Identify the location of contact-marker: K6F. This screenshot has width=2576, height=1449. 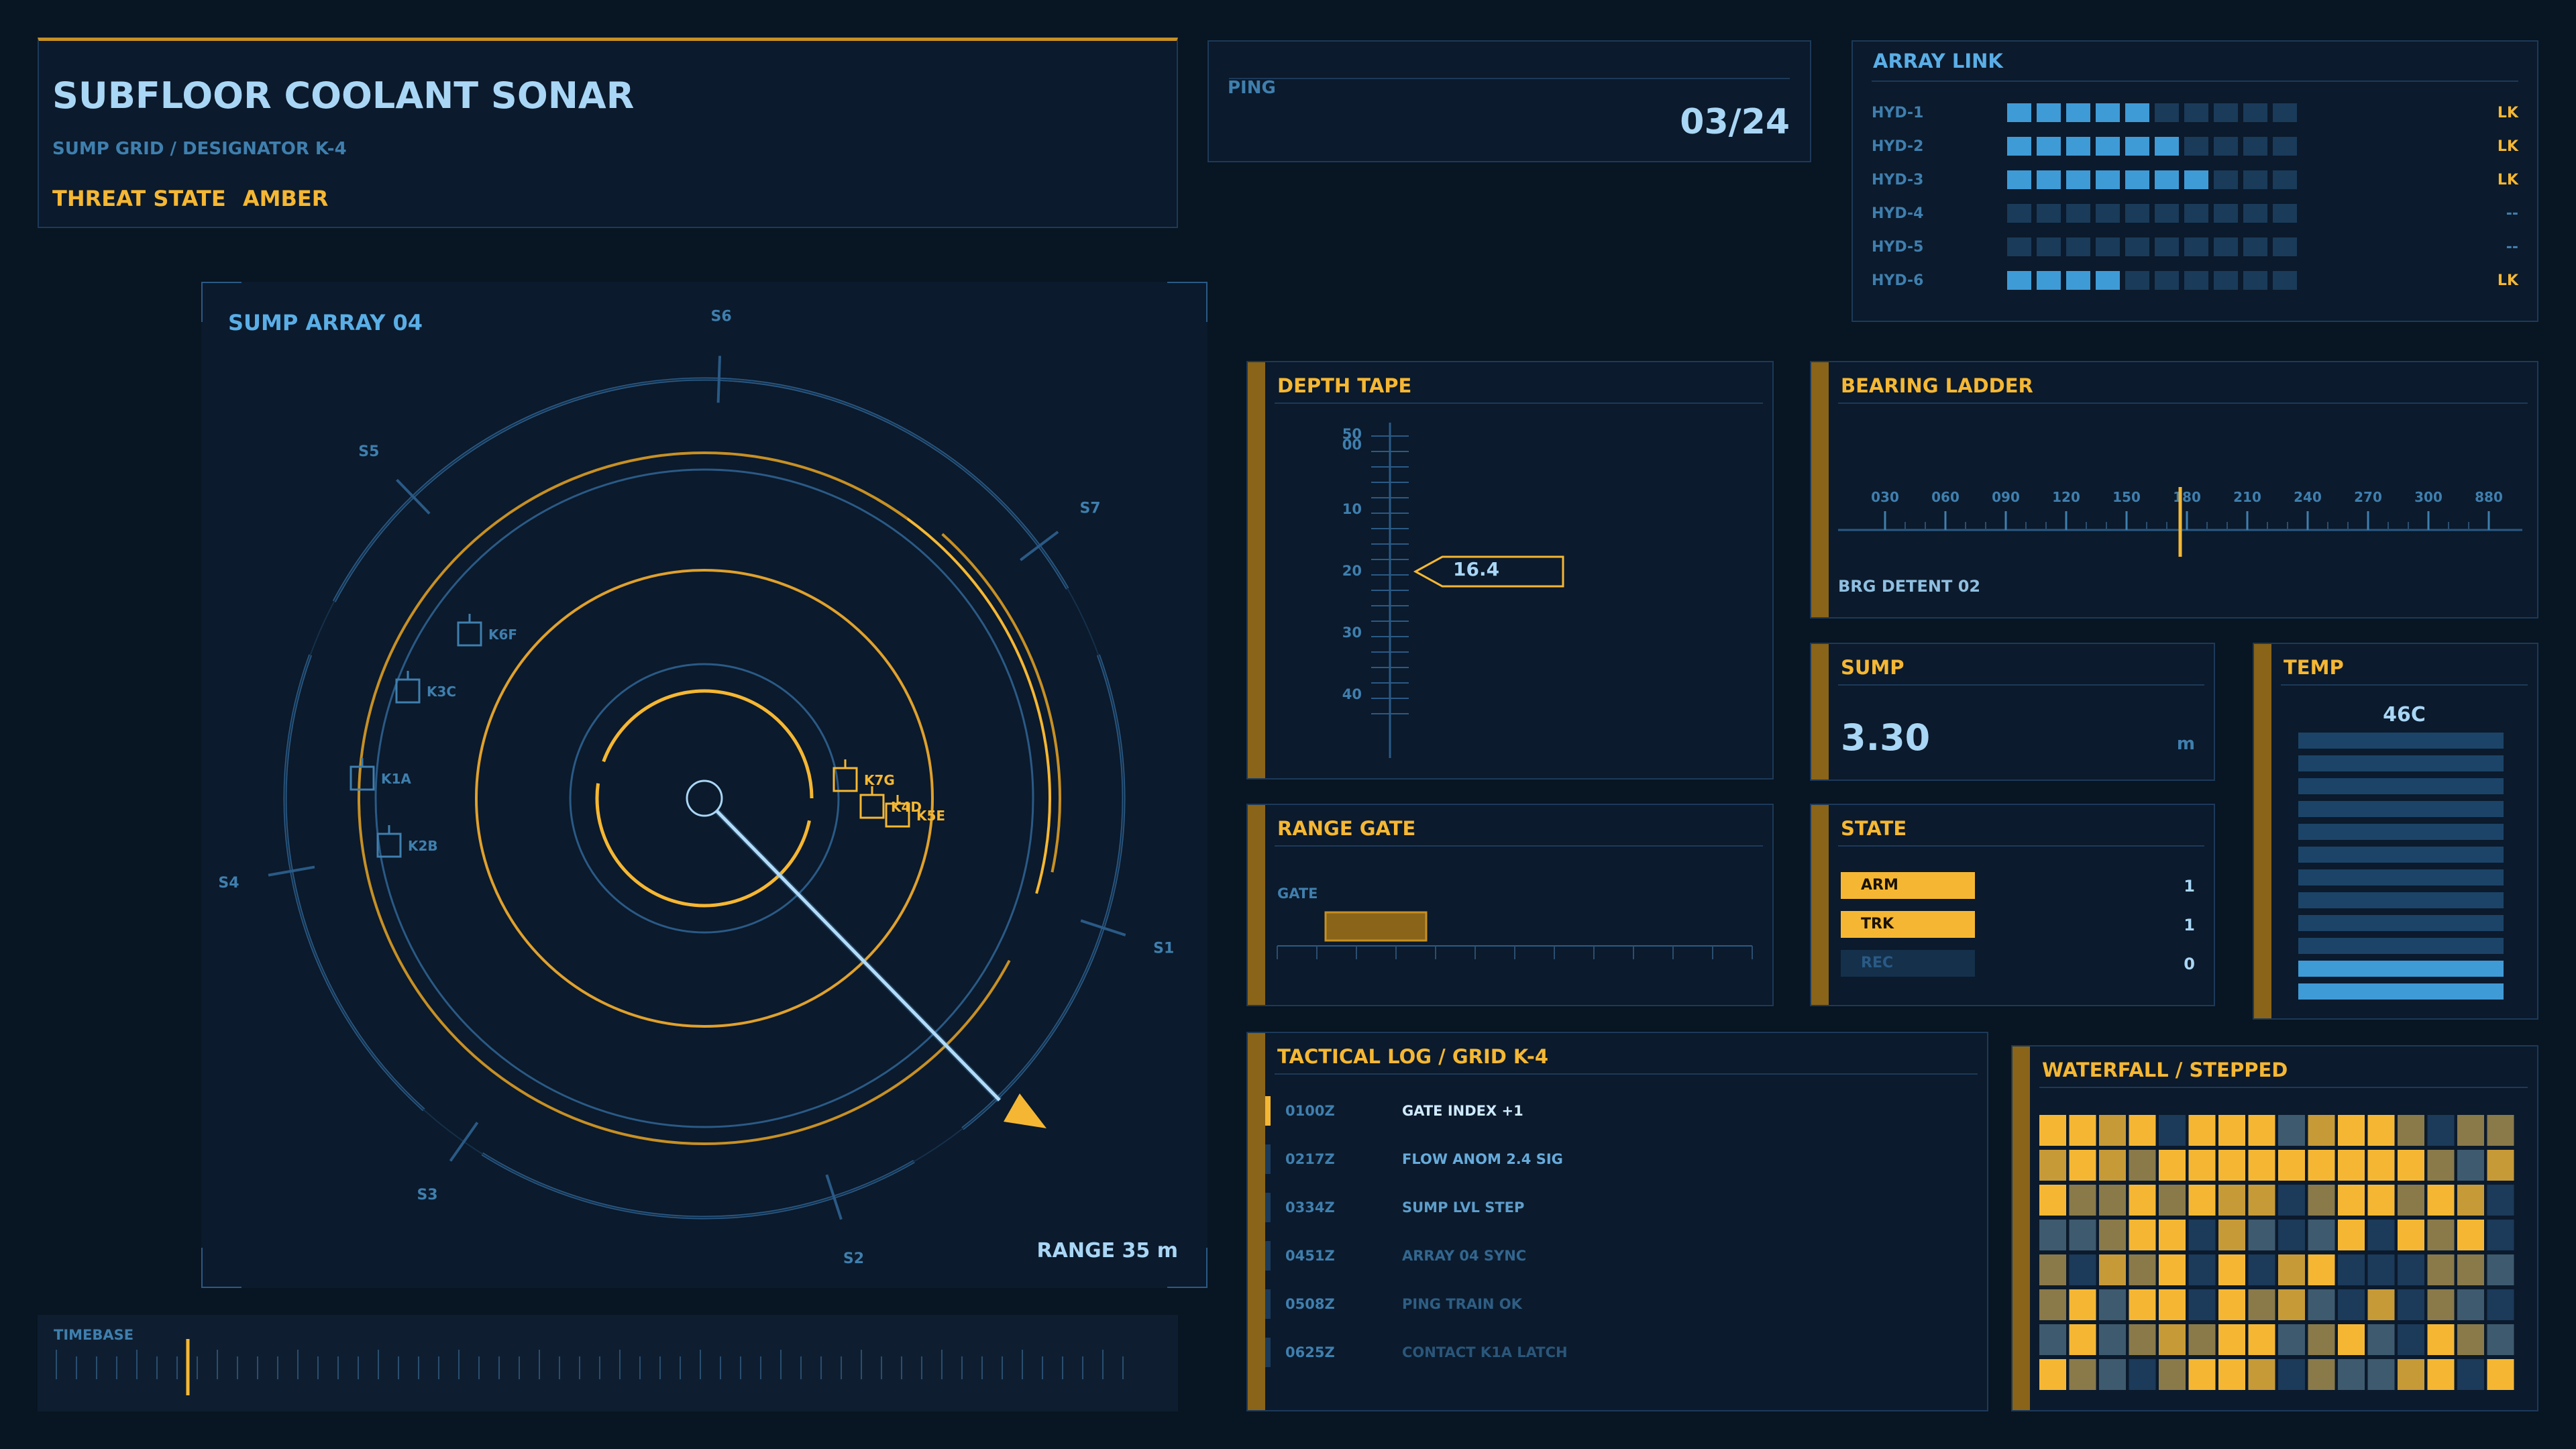
(487, 630).